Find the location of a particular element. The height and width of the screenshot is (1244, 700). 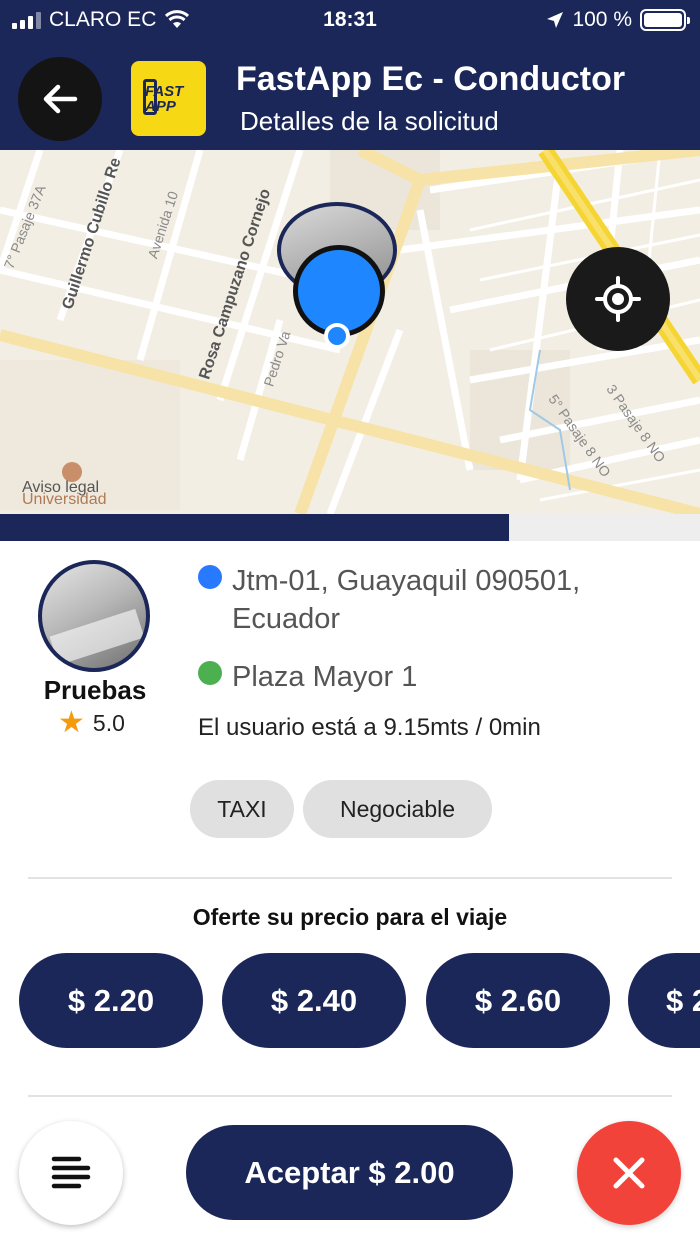

menu-button is located at coordinates (71, 1173).